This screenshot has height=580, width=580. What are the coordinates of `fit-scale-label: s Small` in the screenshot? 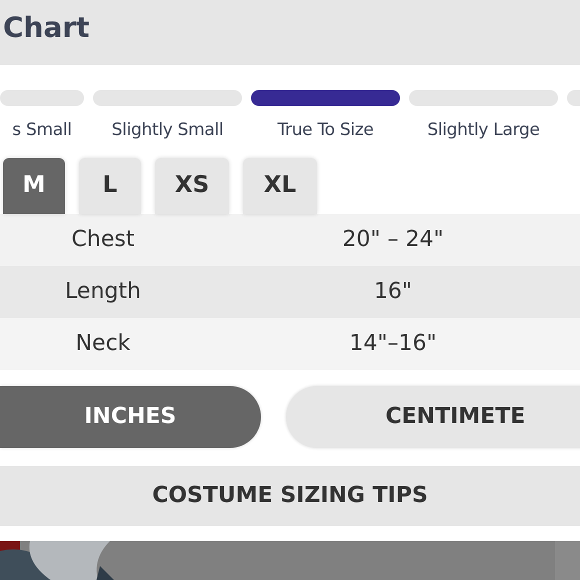 It's located at (42, 130).